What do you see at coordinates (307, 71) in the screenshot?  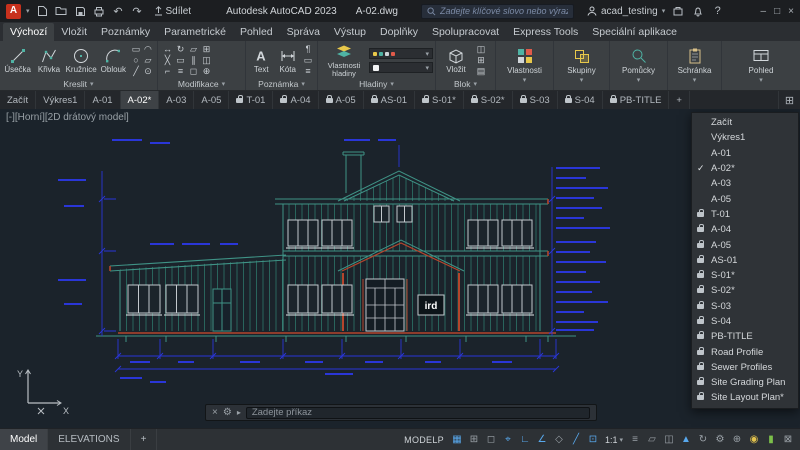 I see `ribbon-mini-icon: ≡` at bounding box center [307, 71].